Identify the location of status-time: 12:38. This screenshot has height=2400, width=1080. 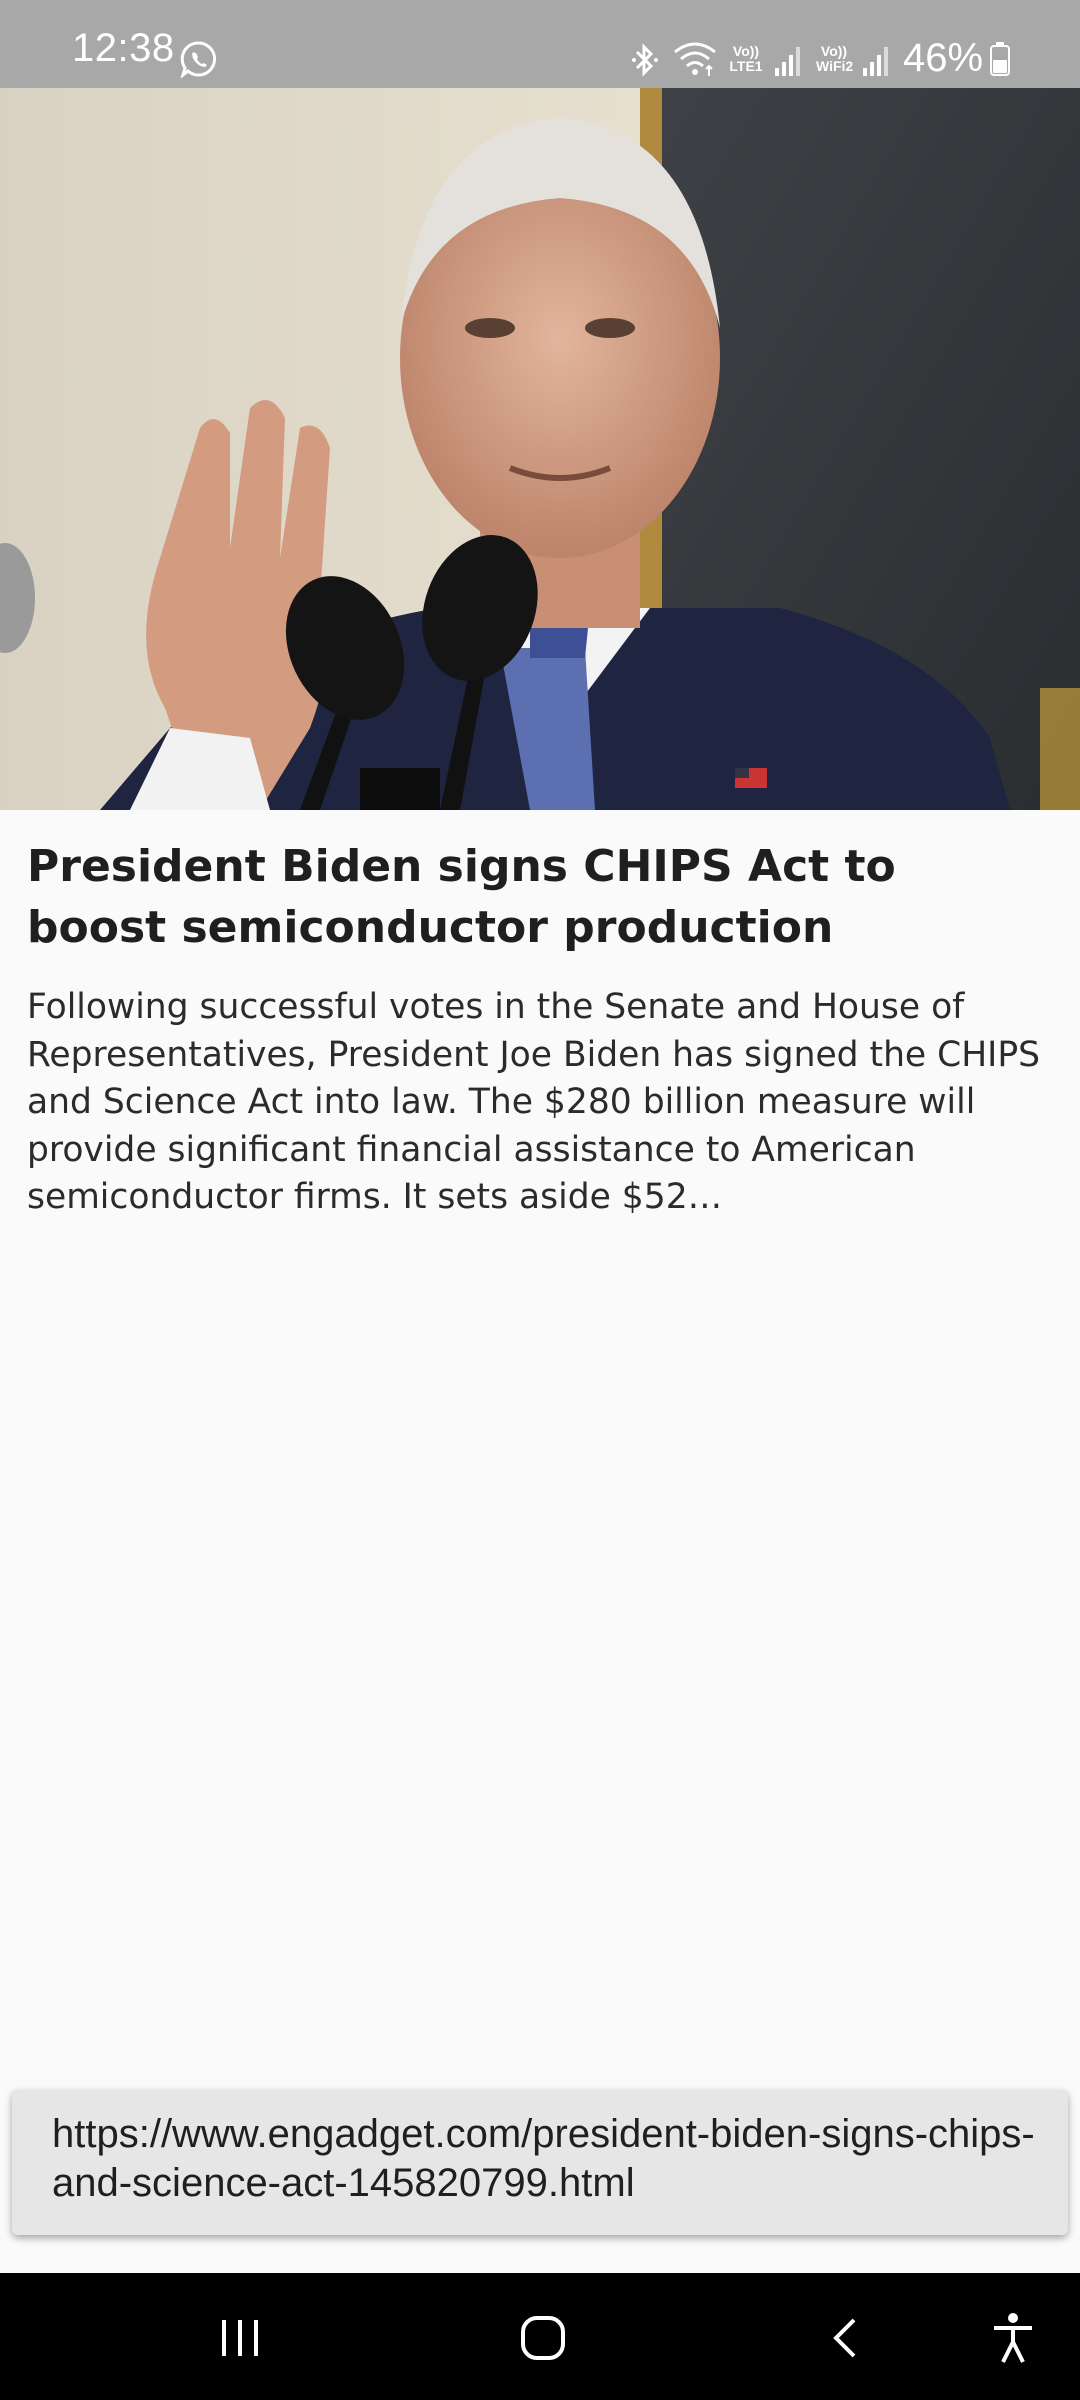
(123, 48).